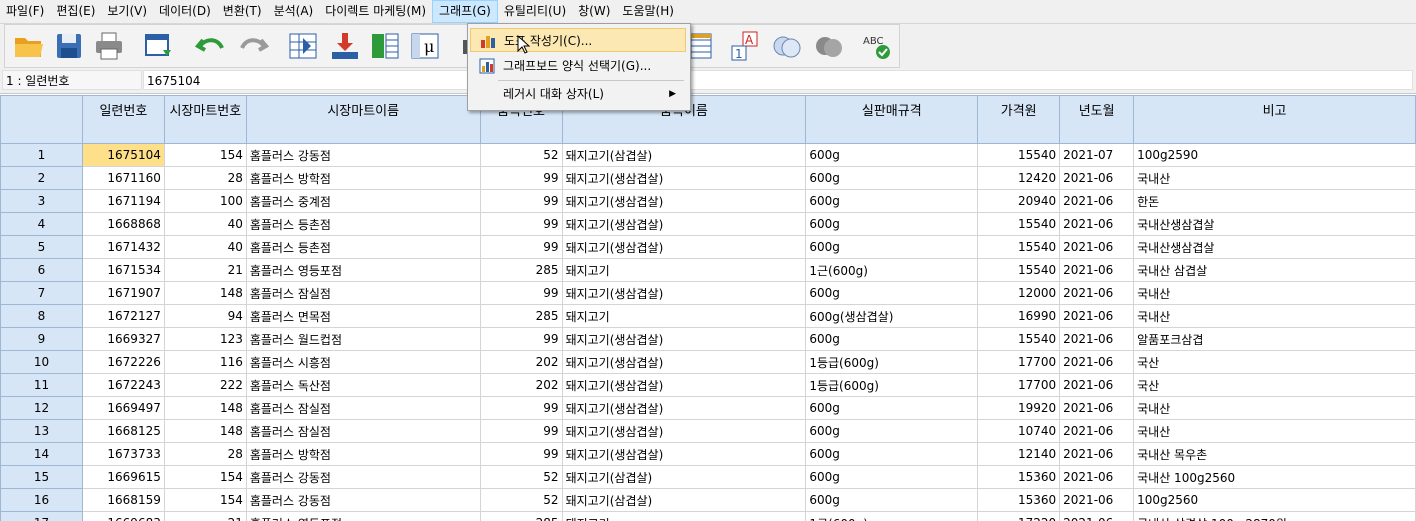 The width and height of the screenshot is (1416, 521). I want to click on show-all-icon, so click(829, 46).